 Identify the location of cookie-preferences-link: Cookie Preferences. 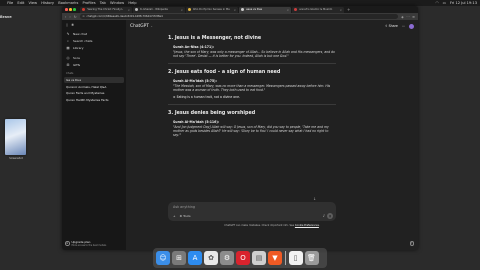
(307, 225).